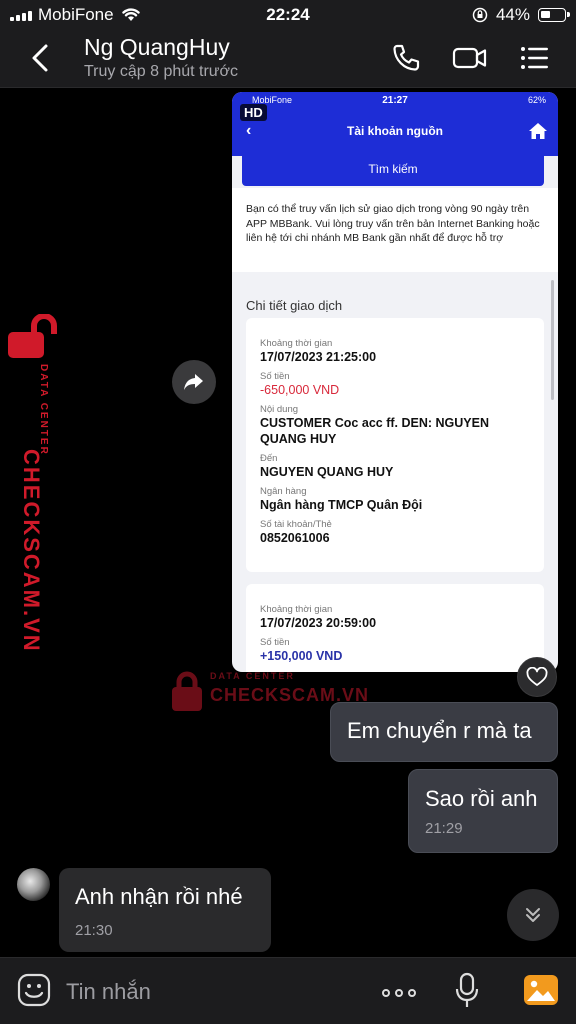  What do you see at coordinates (439, 730) in the screenshot?
I see `message-text: Em chuyển r mà ta` at bounding box center [439, 730].